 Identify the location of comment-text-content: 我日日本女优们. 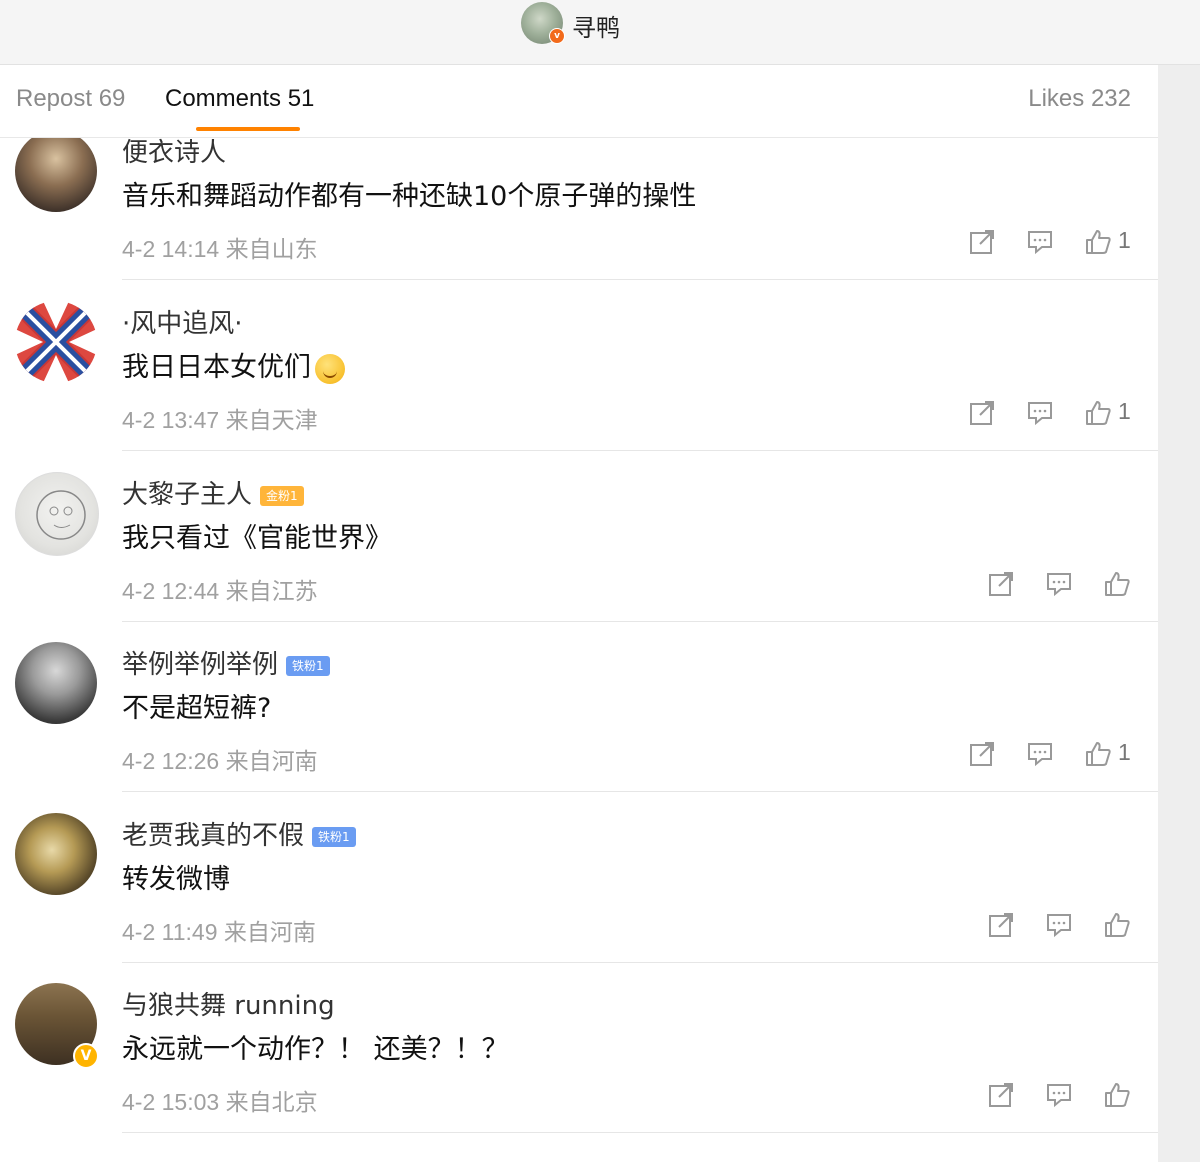
(216, 367).